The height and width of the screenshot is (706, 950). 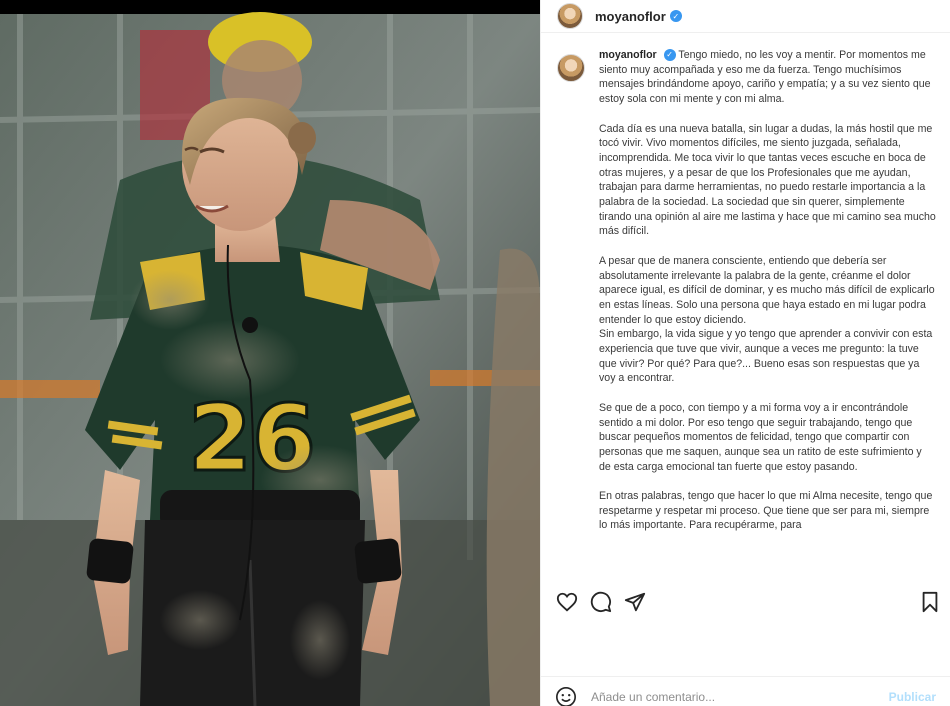 I want to click on comment-input, so click(x=740, y=696).